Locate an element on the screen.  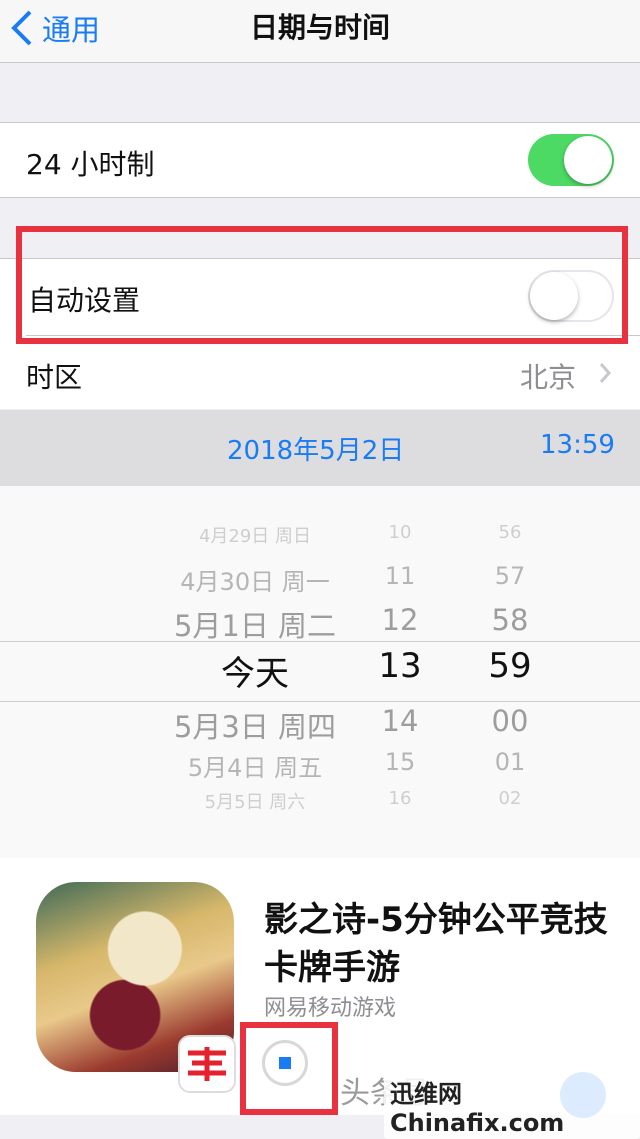
time-value: 13:59 is located at coordinates (577, 445).